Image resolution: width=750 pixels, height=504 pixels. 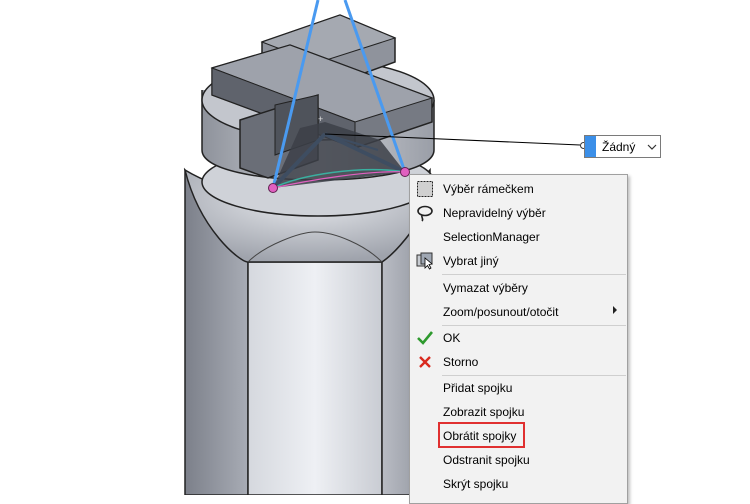 What do you see at coordinates (590, 146) in the screenshot?
I see `dropdown-accent` at bounding box center [590, 146].